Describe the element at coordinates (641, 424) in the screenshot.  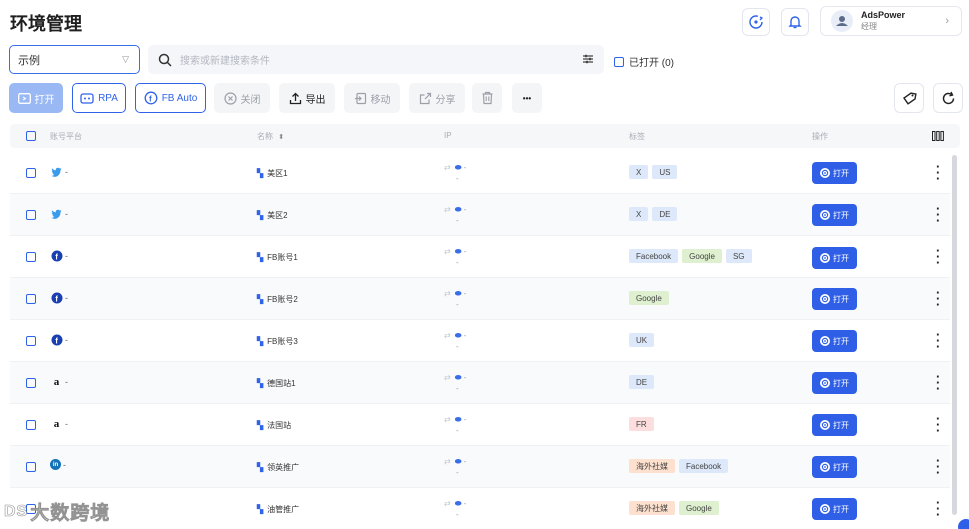
I see `tag: FR` at that location.